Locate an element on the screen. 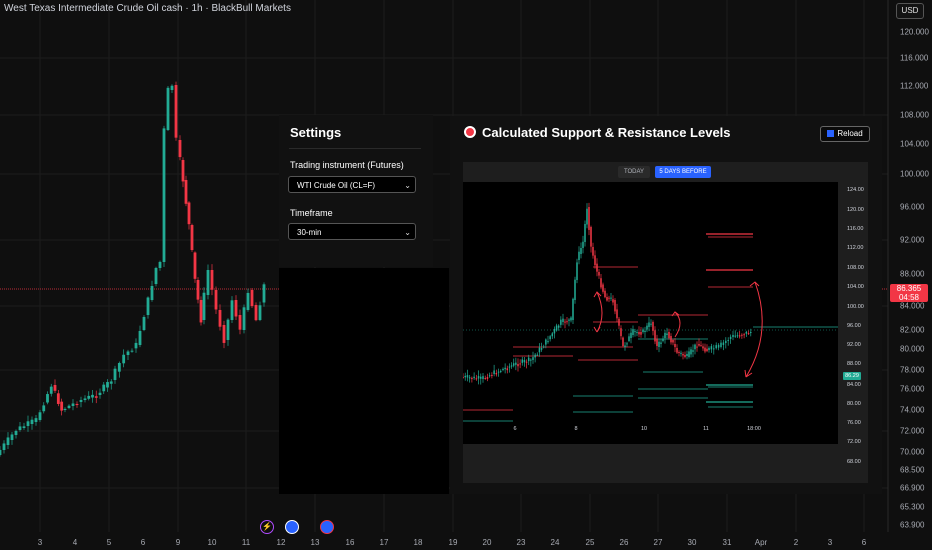  instrument-value: WTI Crude Oil (CL=F) is located at coordinates (336, 185).